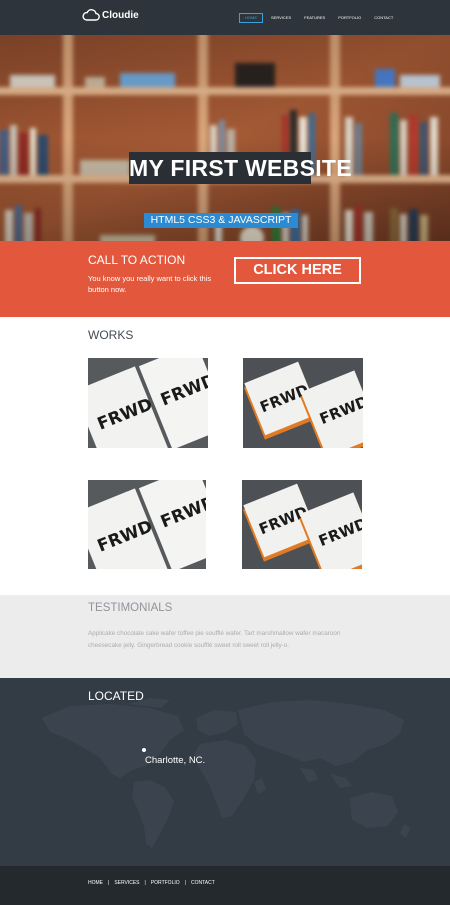  I want to click on footer-link-home: Home, so click(95, 883).